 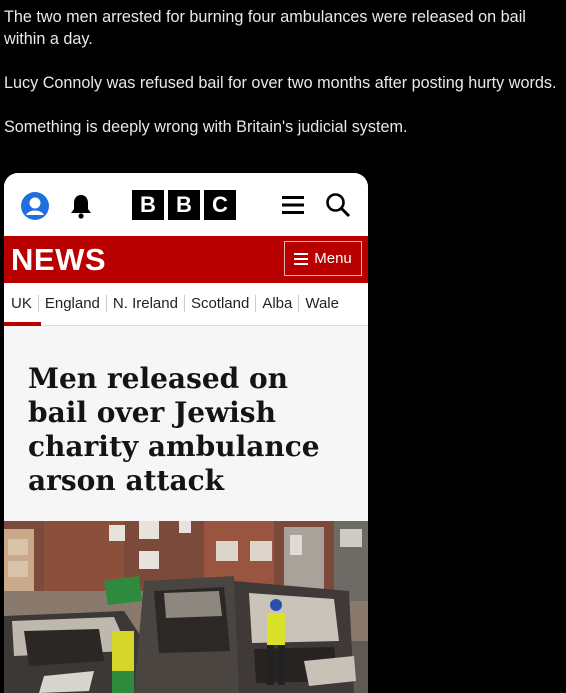 What do you see at coordinates (24, 303) in the screenshot?
I see `nav-item-uk: UK` at bounding box center [24, 303].